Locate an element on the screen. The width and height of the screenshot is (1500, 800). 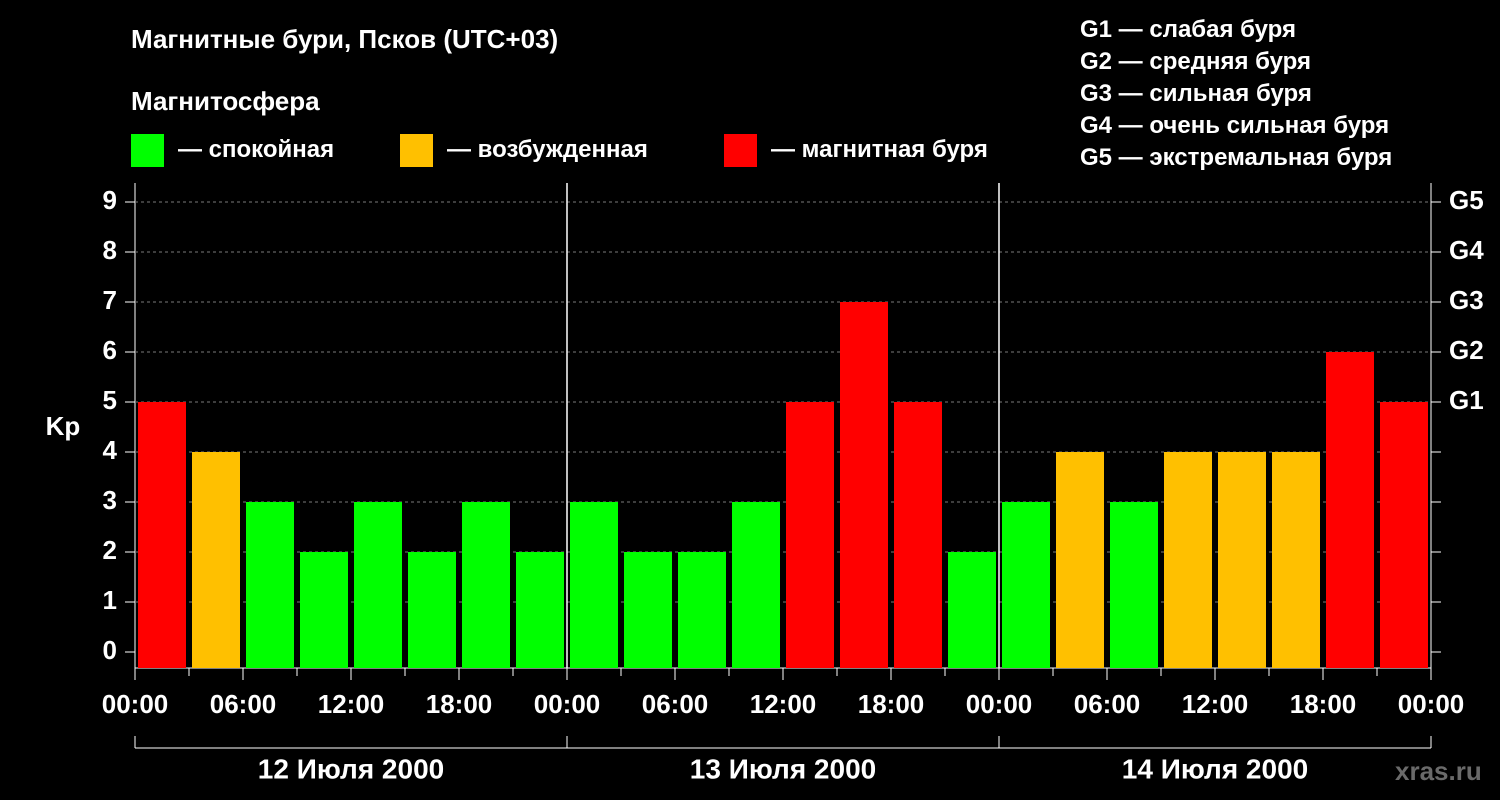
legend-item-quiet: — спокойная is located at coordinates (233, 150).